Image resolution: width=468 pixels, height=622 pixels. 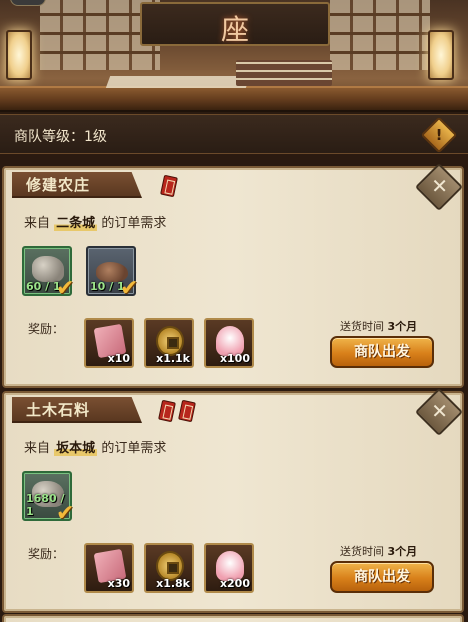 I want to click on order-source: 来自 坂本城 的订单需求, so click(x=95, y=446).